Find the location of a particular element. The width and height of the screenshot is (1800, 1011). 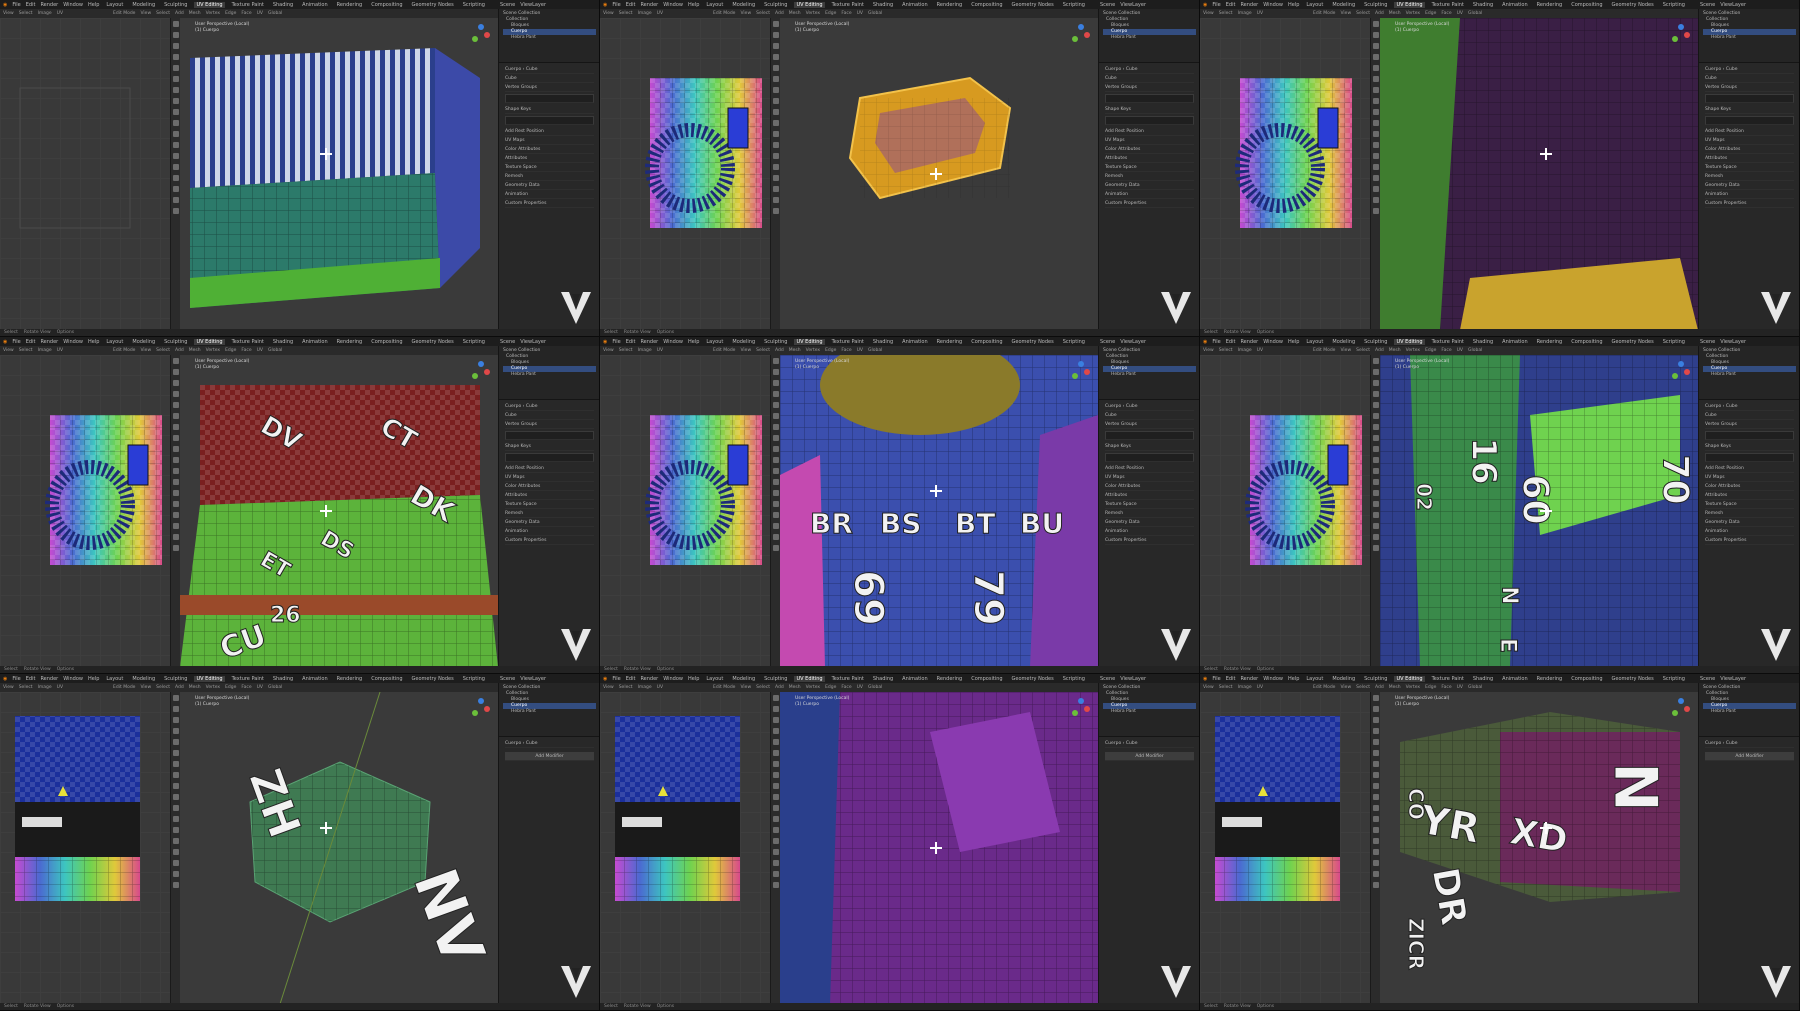

viewport-3d: User Perspective (Local) (1) Cuerpo is located at coordinates (1539, 174).